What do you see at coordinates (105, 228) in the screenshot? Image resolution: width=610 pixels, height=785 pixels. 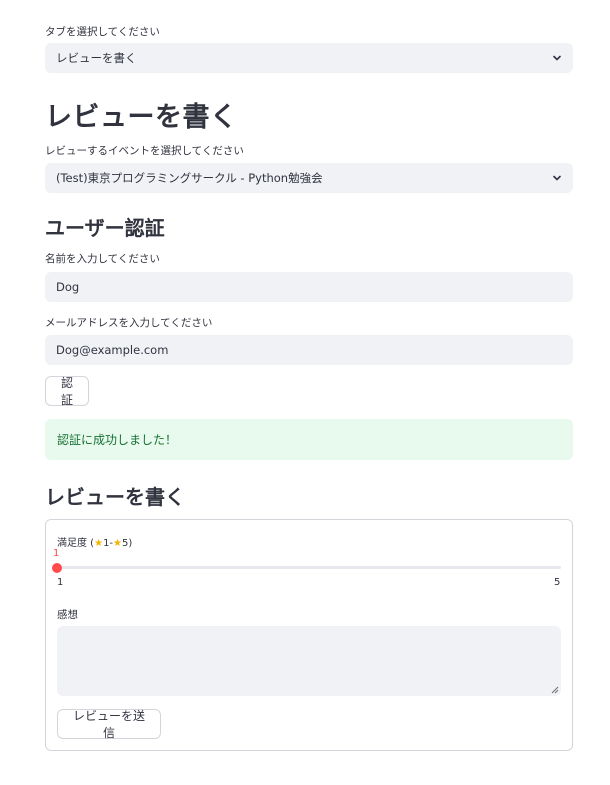 I see `auth-heading: ユーザー認証` at bounding box center [105, 228].